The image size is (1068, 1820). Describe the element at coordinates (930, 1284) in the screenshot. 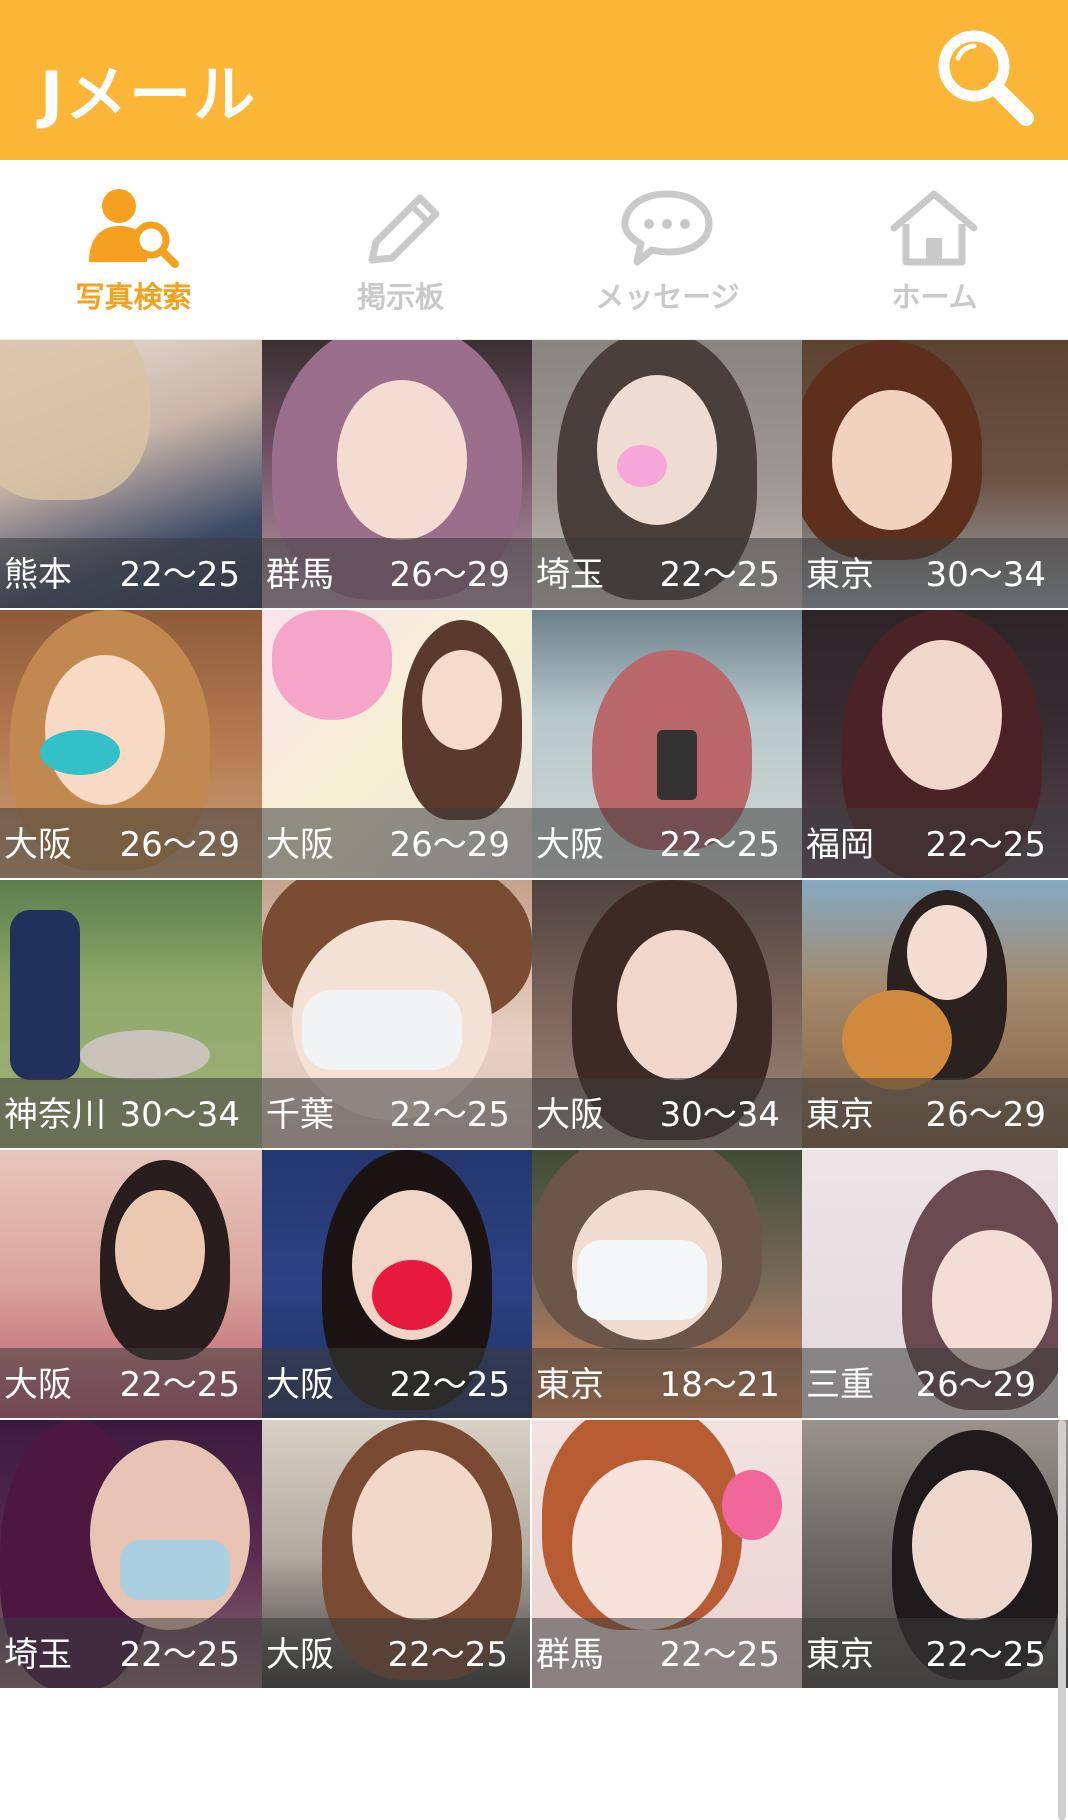

I see `profile-tile: 三重 26〜29` at that location.